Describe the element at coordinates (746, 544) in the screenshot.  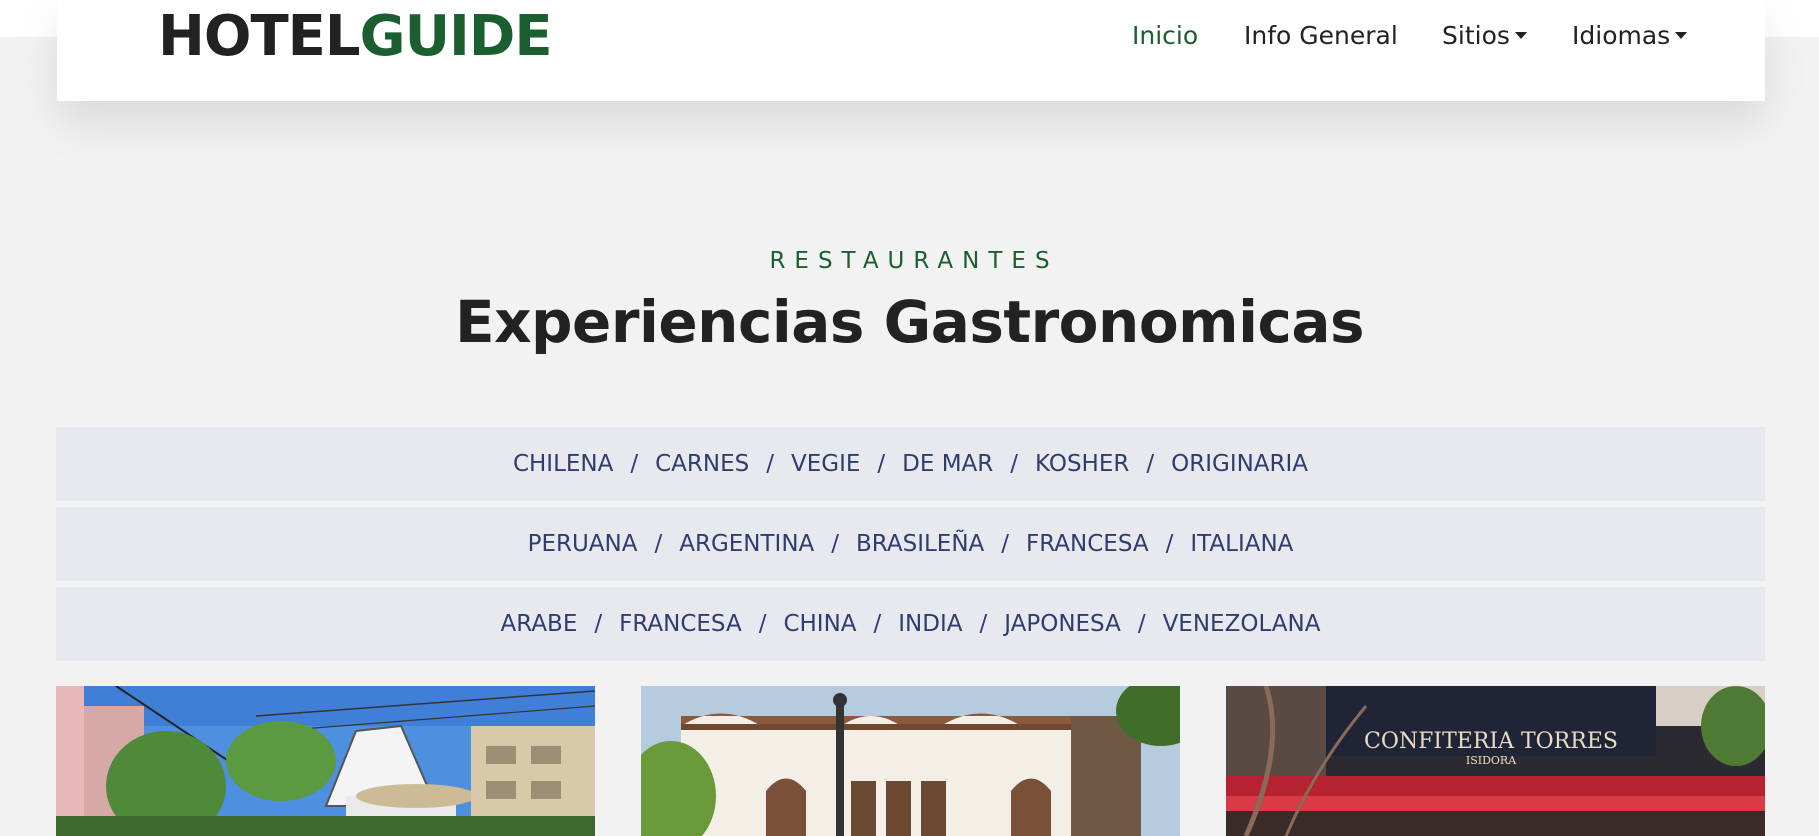
I see `category-link-argentina: ARGENTINA` at that location.